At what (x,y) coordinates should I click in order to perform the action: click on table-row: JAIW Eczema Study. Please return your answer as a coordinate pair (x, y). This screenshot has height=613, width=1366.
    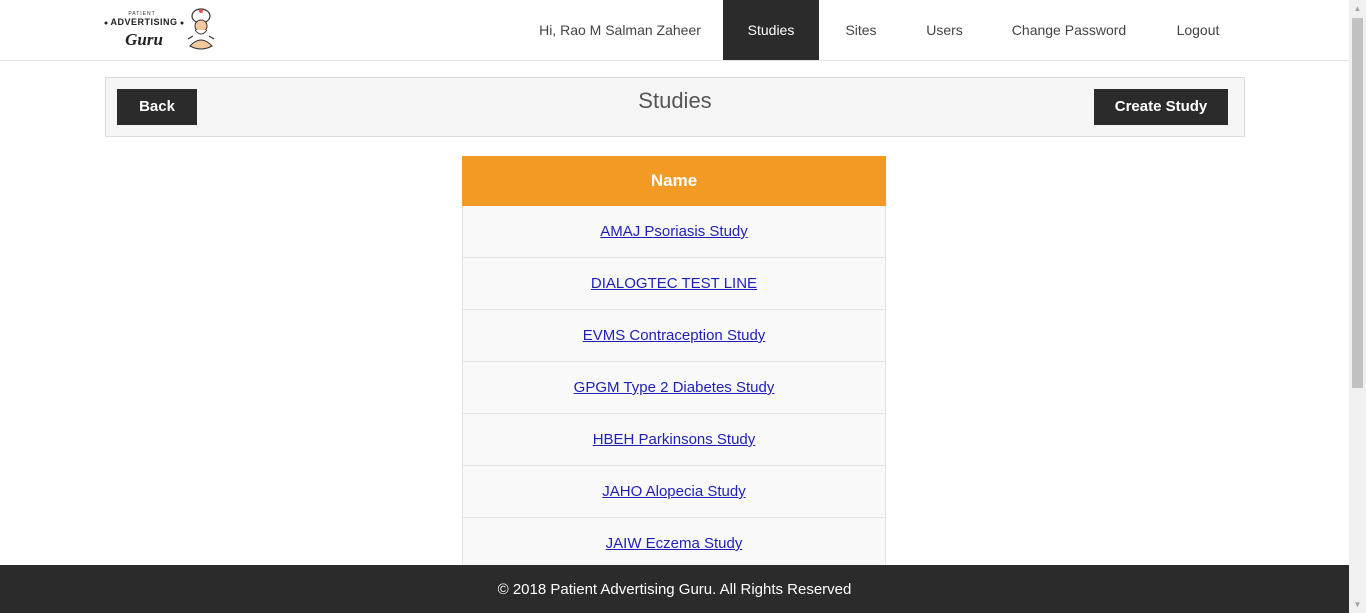
    Looking at the image, I should click on (674, 544).